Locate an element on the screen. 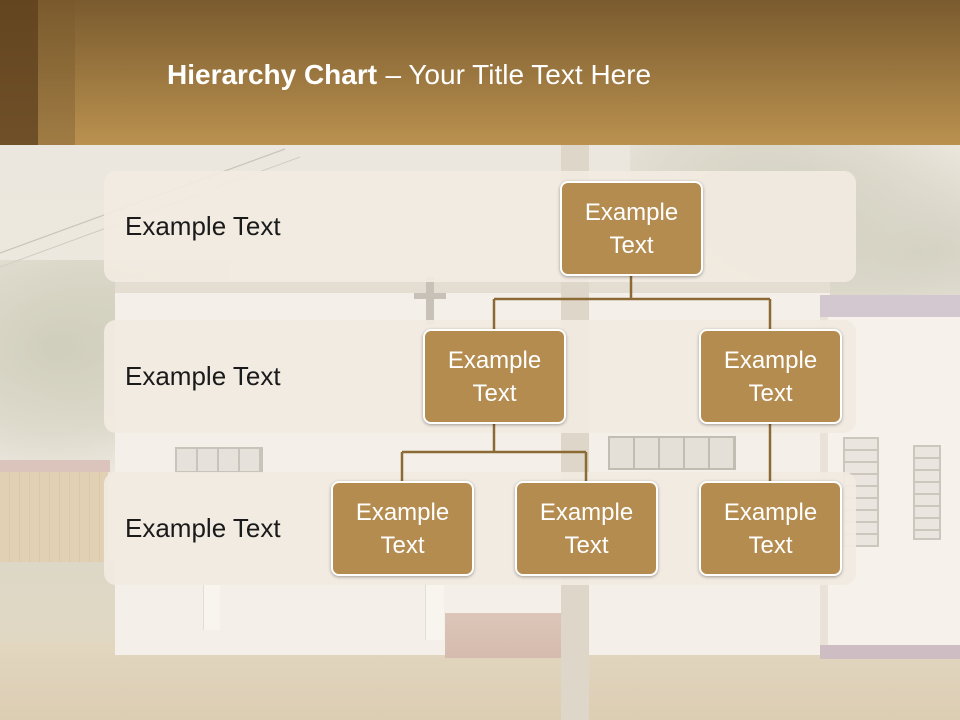 This screenshot has width=960, height=720. node-level3-1: Example Text is located at coordinates (402, 528).